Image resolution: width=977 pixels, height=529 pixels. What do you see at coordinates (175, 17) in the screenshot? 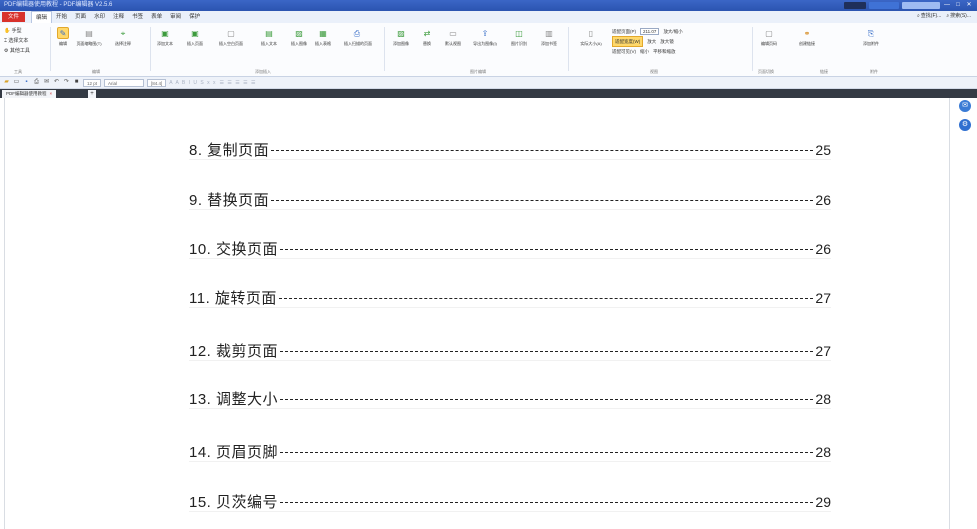
I see `menu-review: 审阅` at bounding box center [175, 17].